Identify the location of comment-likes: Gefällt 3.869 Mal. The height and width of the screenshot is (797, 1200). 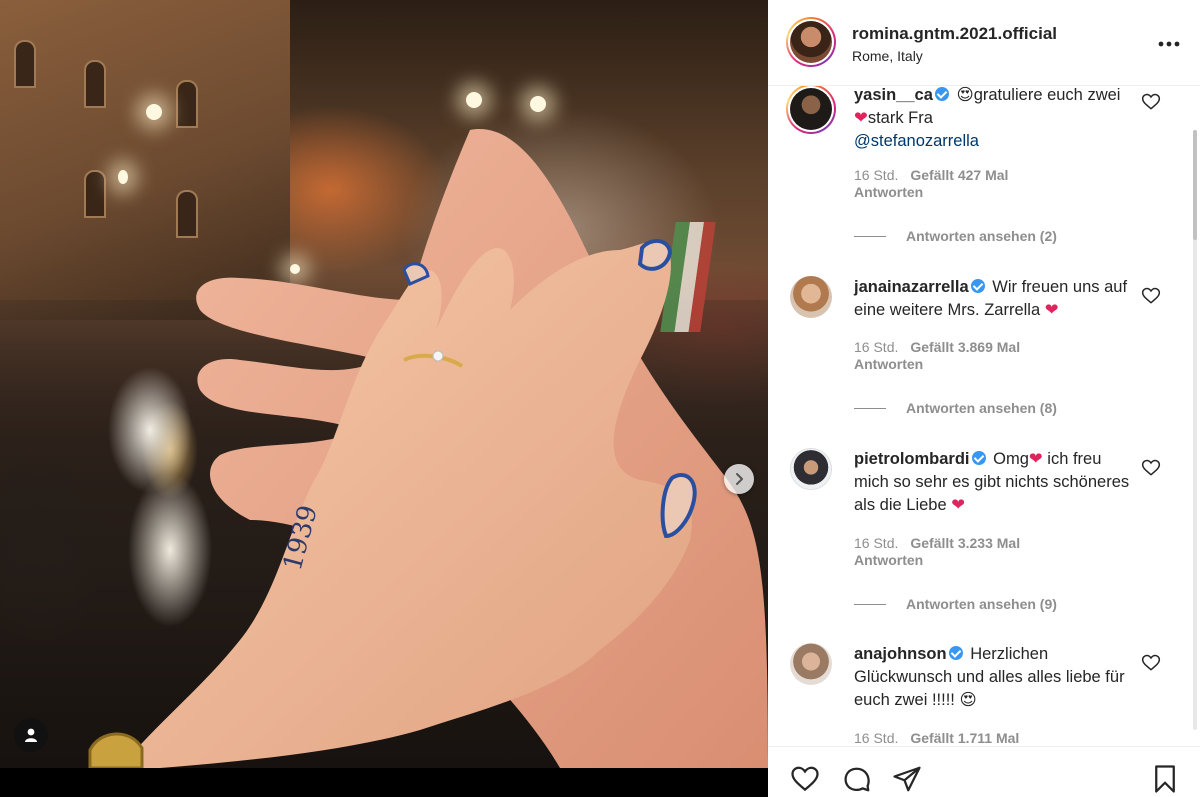
(965, 347).